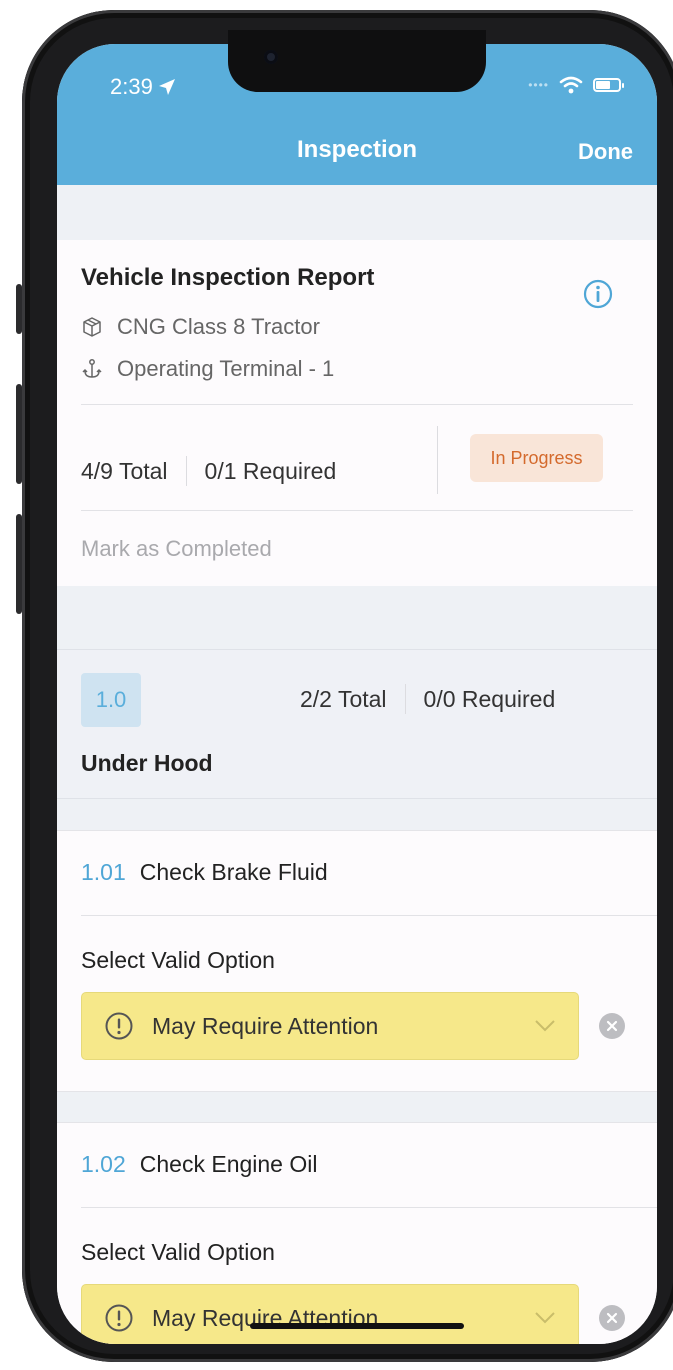 This screenshot has height=1370, width=673. What do you see at coordinates (166, 87) in the screenshot?
I see `location-arrow-icon` at bounding box center [166, 87].